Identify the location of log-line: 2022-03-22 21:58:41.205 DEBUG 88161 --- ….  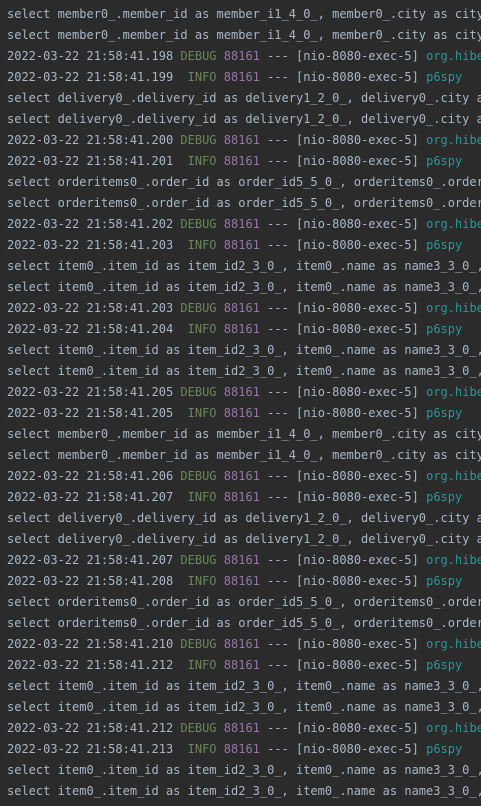
(240, 392).